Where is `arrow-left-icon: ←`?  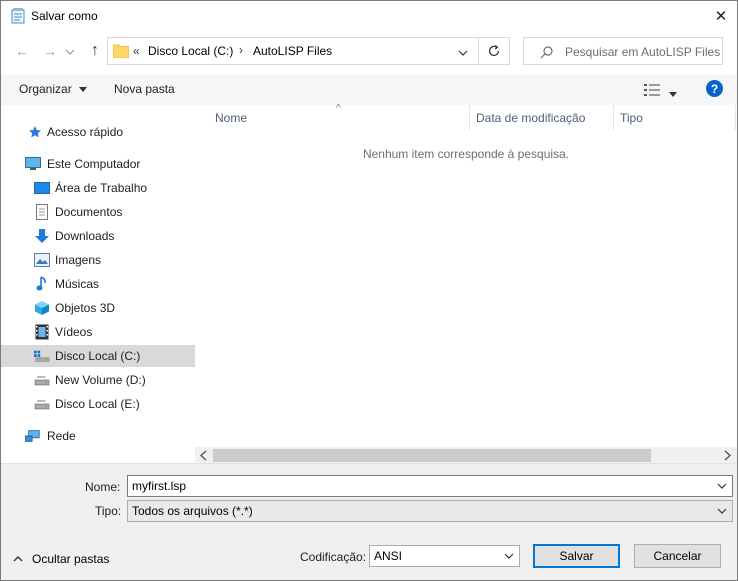
arrow-left-icon: ← is located at coordinates (22, 51).